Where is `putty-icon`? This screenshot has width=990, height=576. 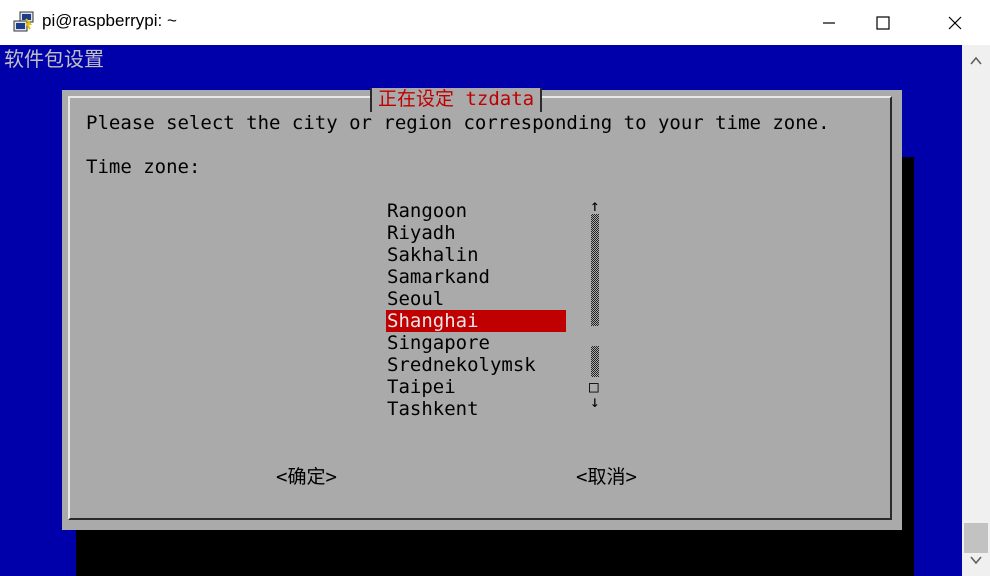
putty-icon is located at coordinates (23, 21).